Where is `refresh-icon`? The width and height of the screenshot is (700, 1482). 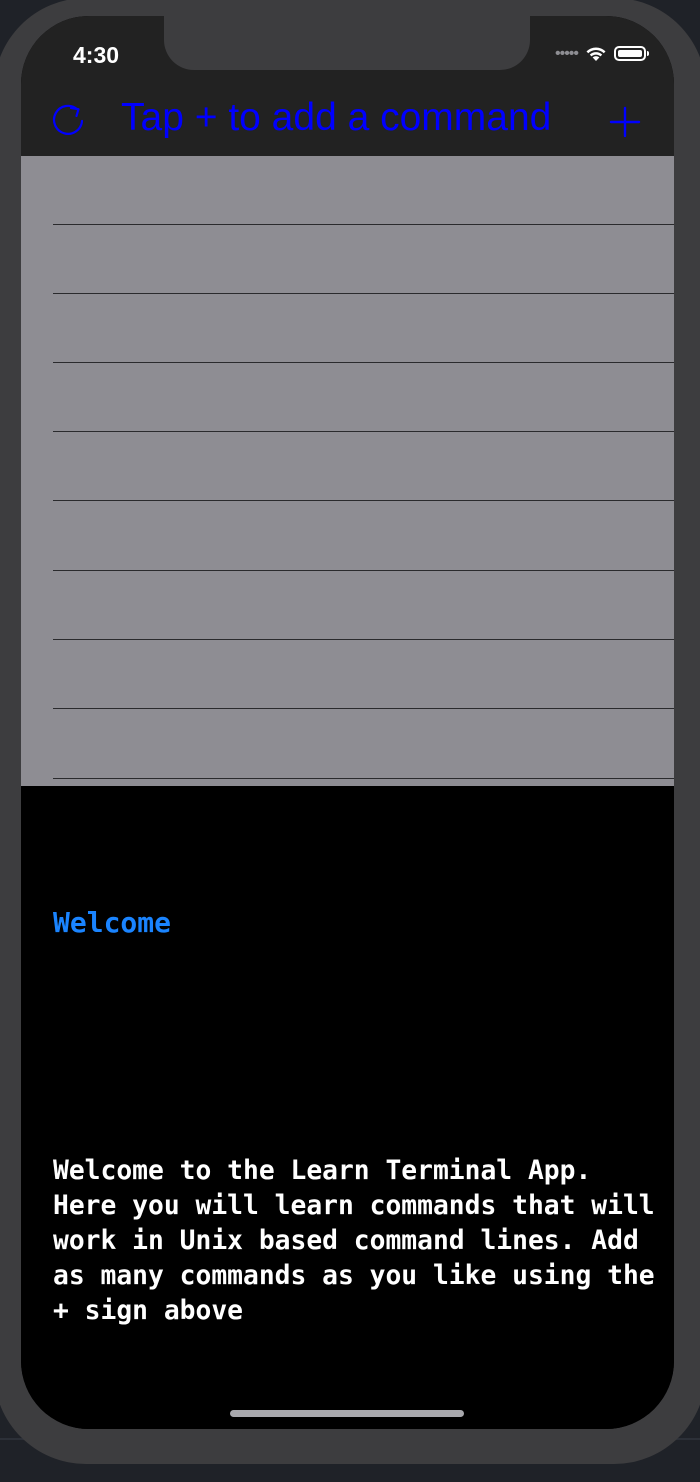
refresh-icon is located at coordinates (68, 119).